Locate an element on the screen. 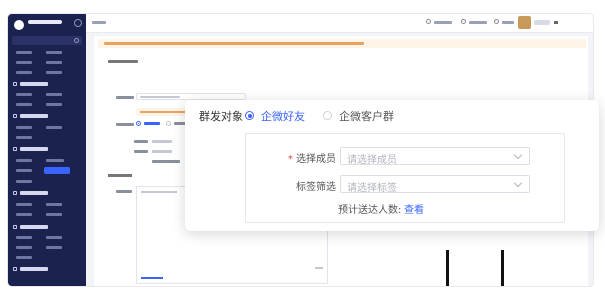  estimate-text is located at coordinates (166, 161).